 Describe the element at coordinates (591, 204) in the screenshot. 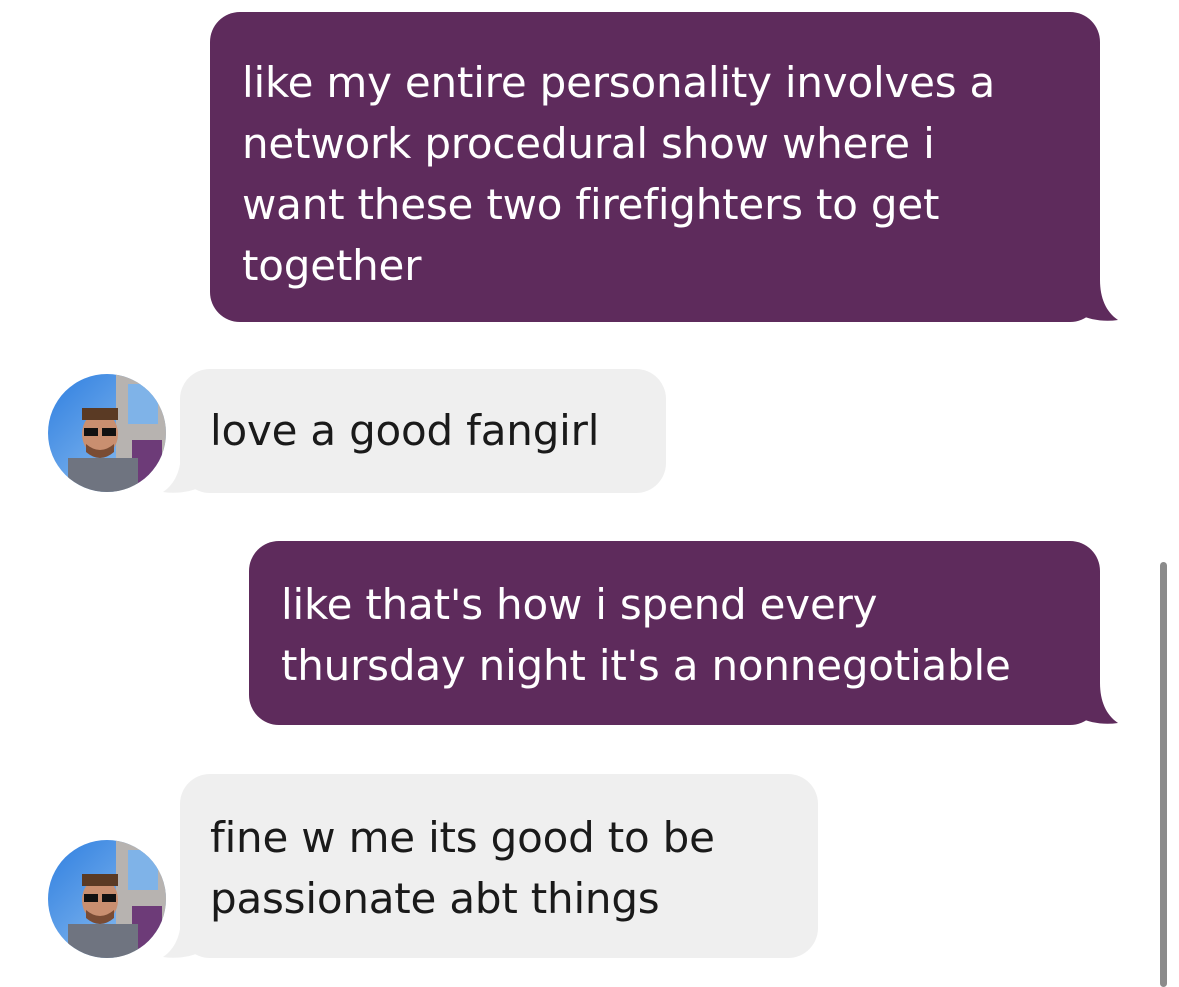

I see `message-text-line: want these two firefighters to get` at that location.